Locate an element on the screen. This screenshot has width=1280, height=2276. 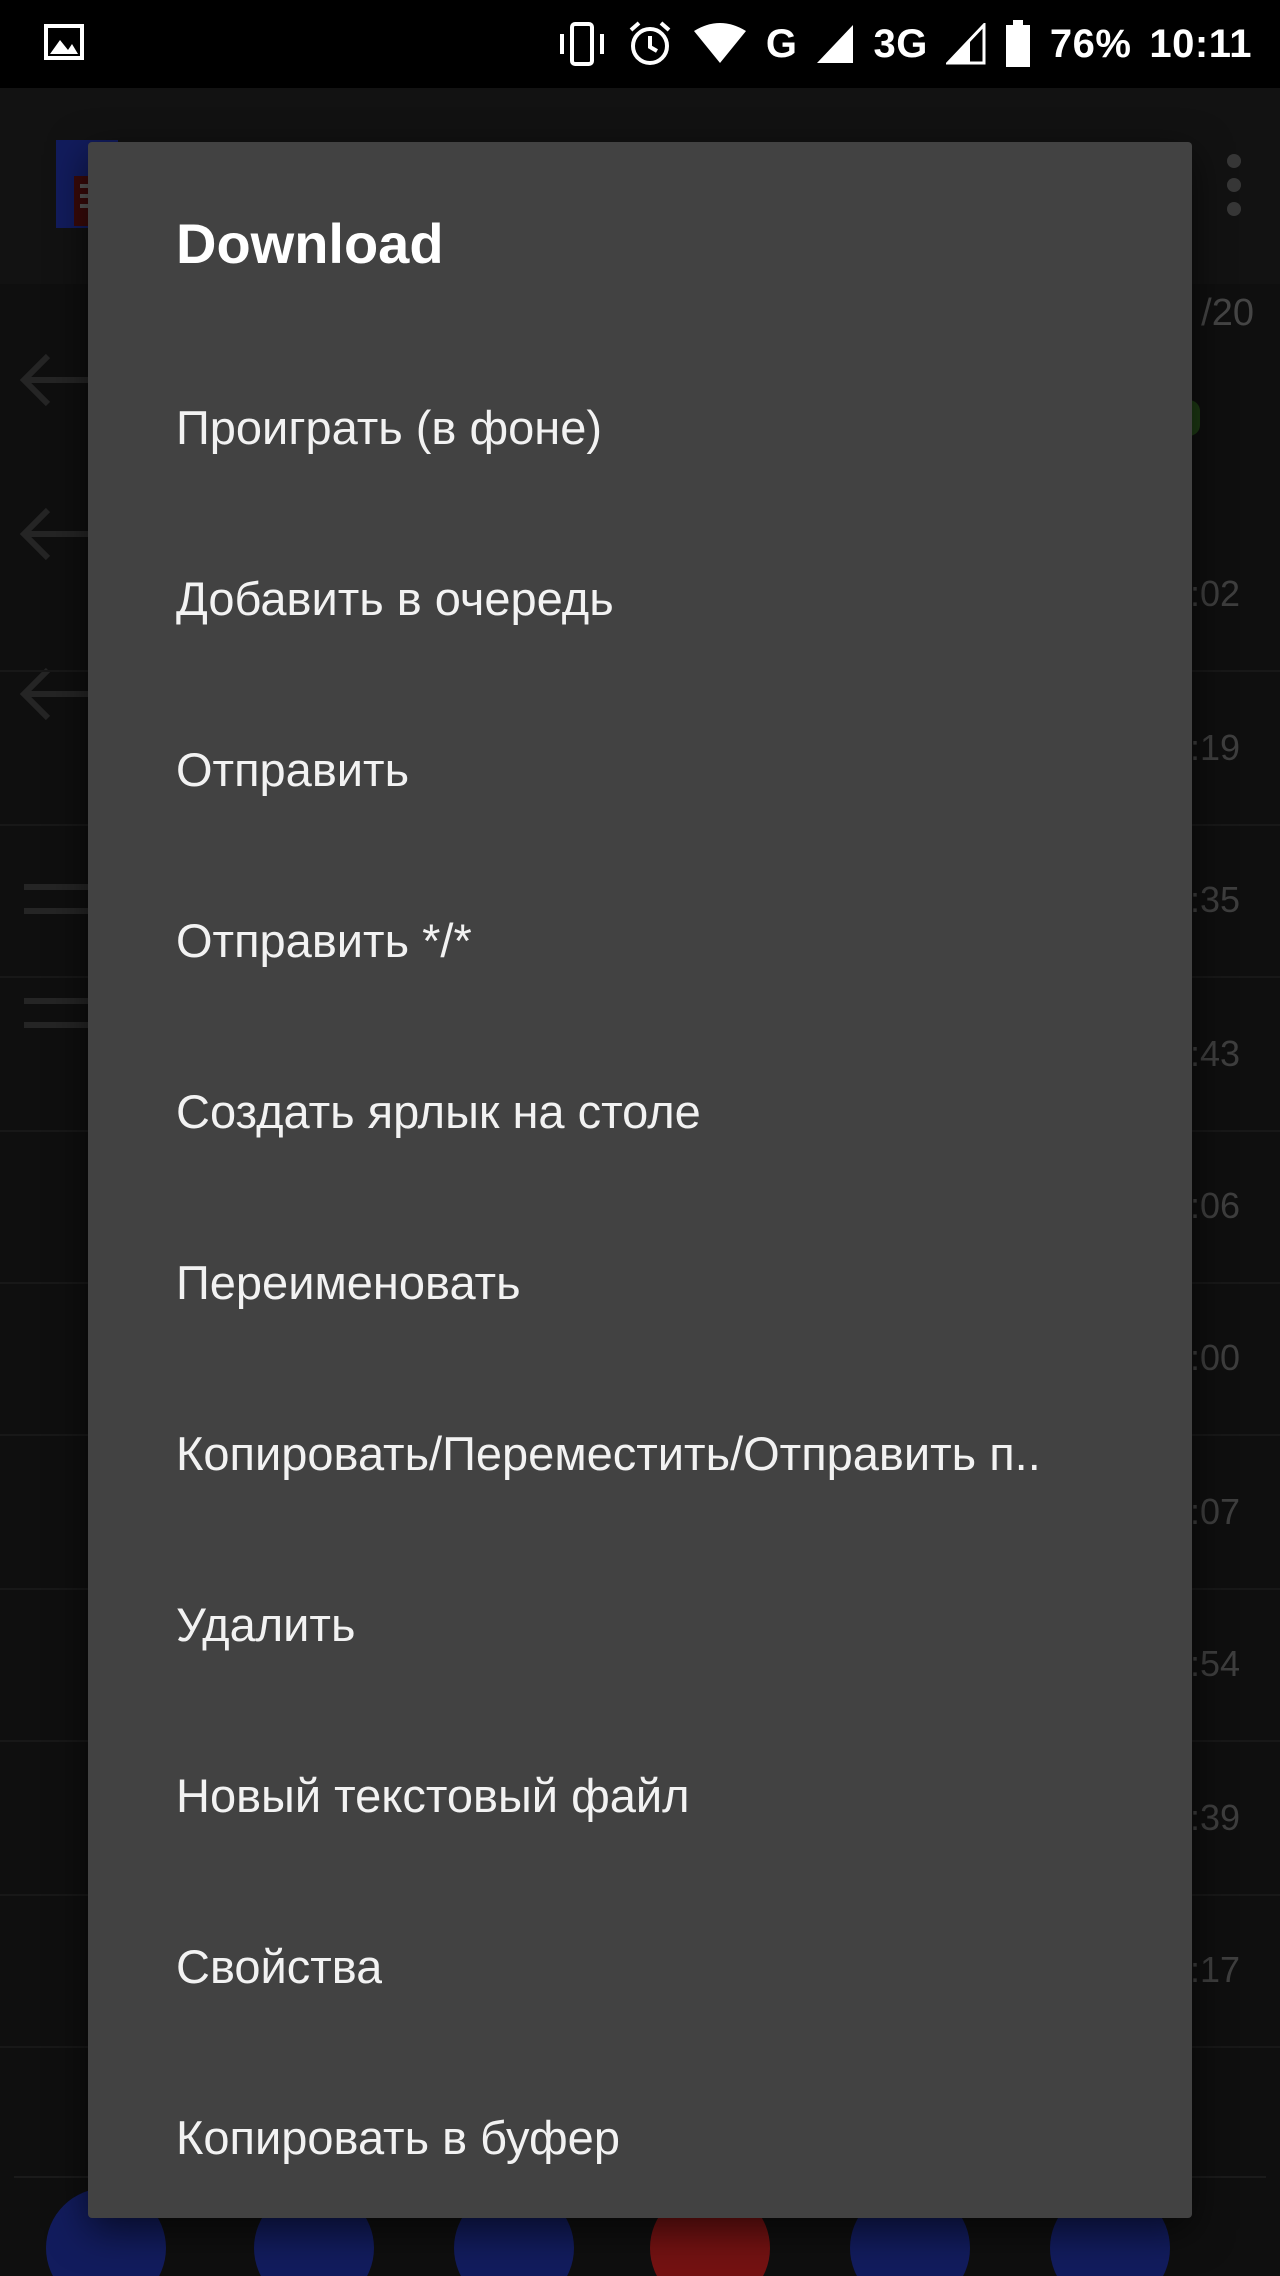
menu-item-label: Переименовать is located at coordinates (348, 1282).